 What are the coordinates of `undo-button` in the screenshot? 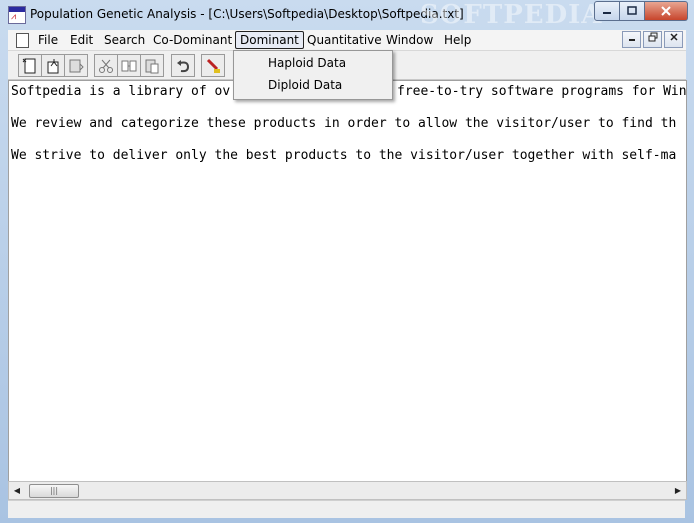 It's located at (183, 65).